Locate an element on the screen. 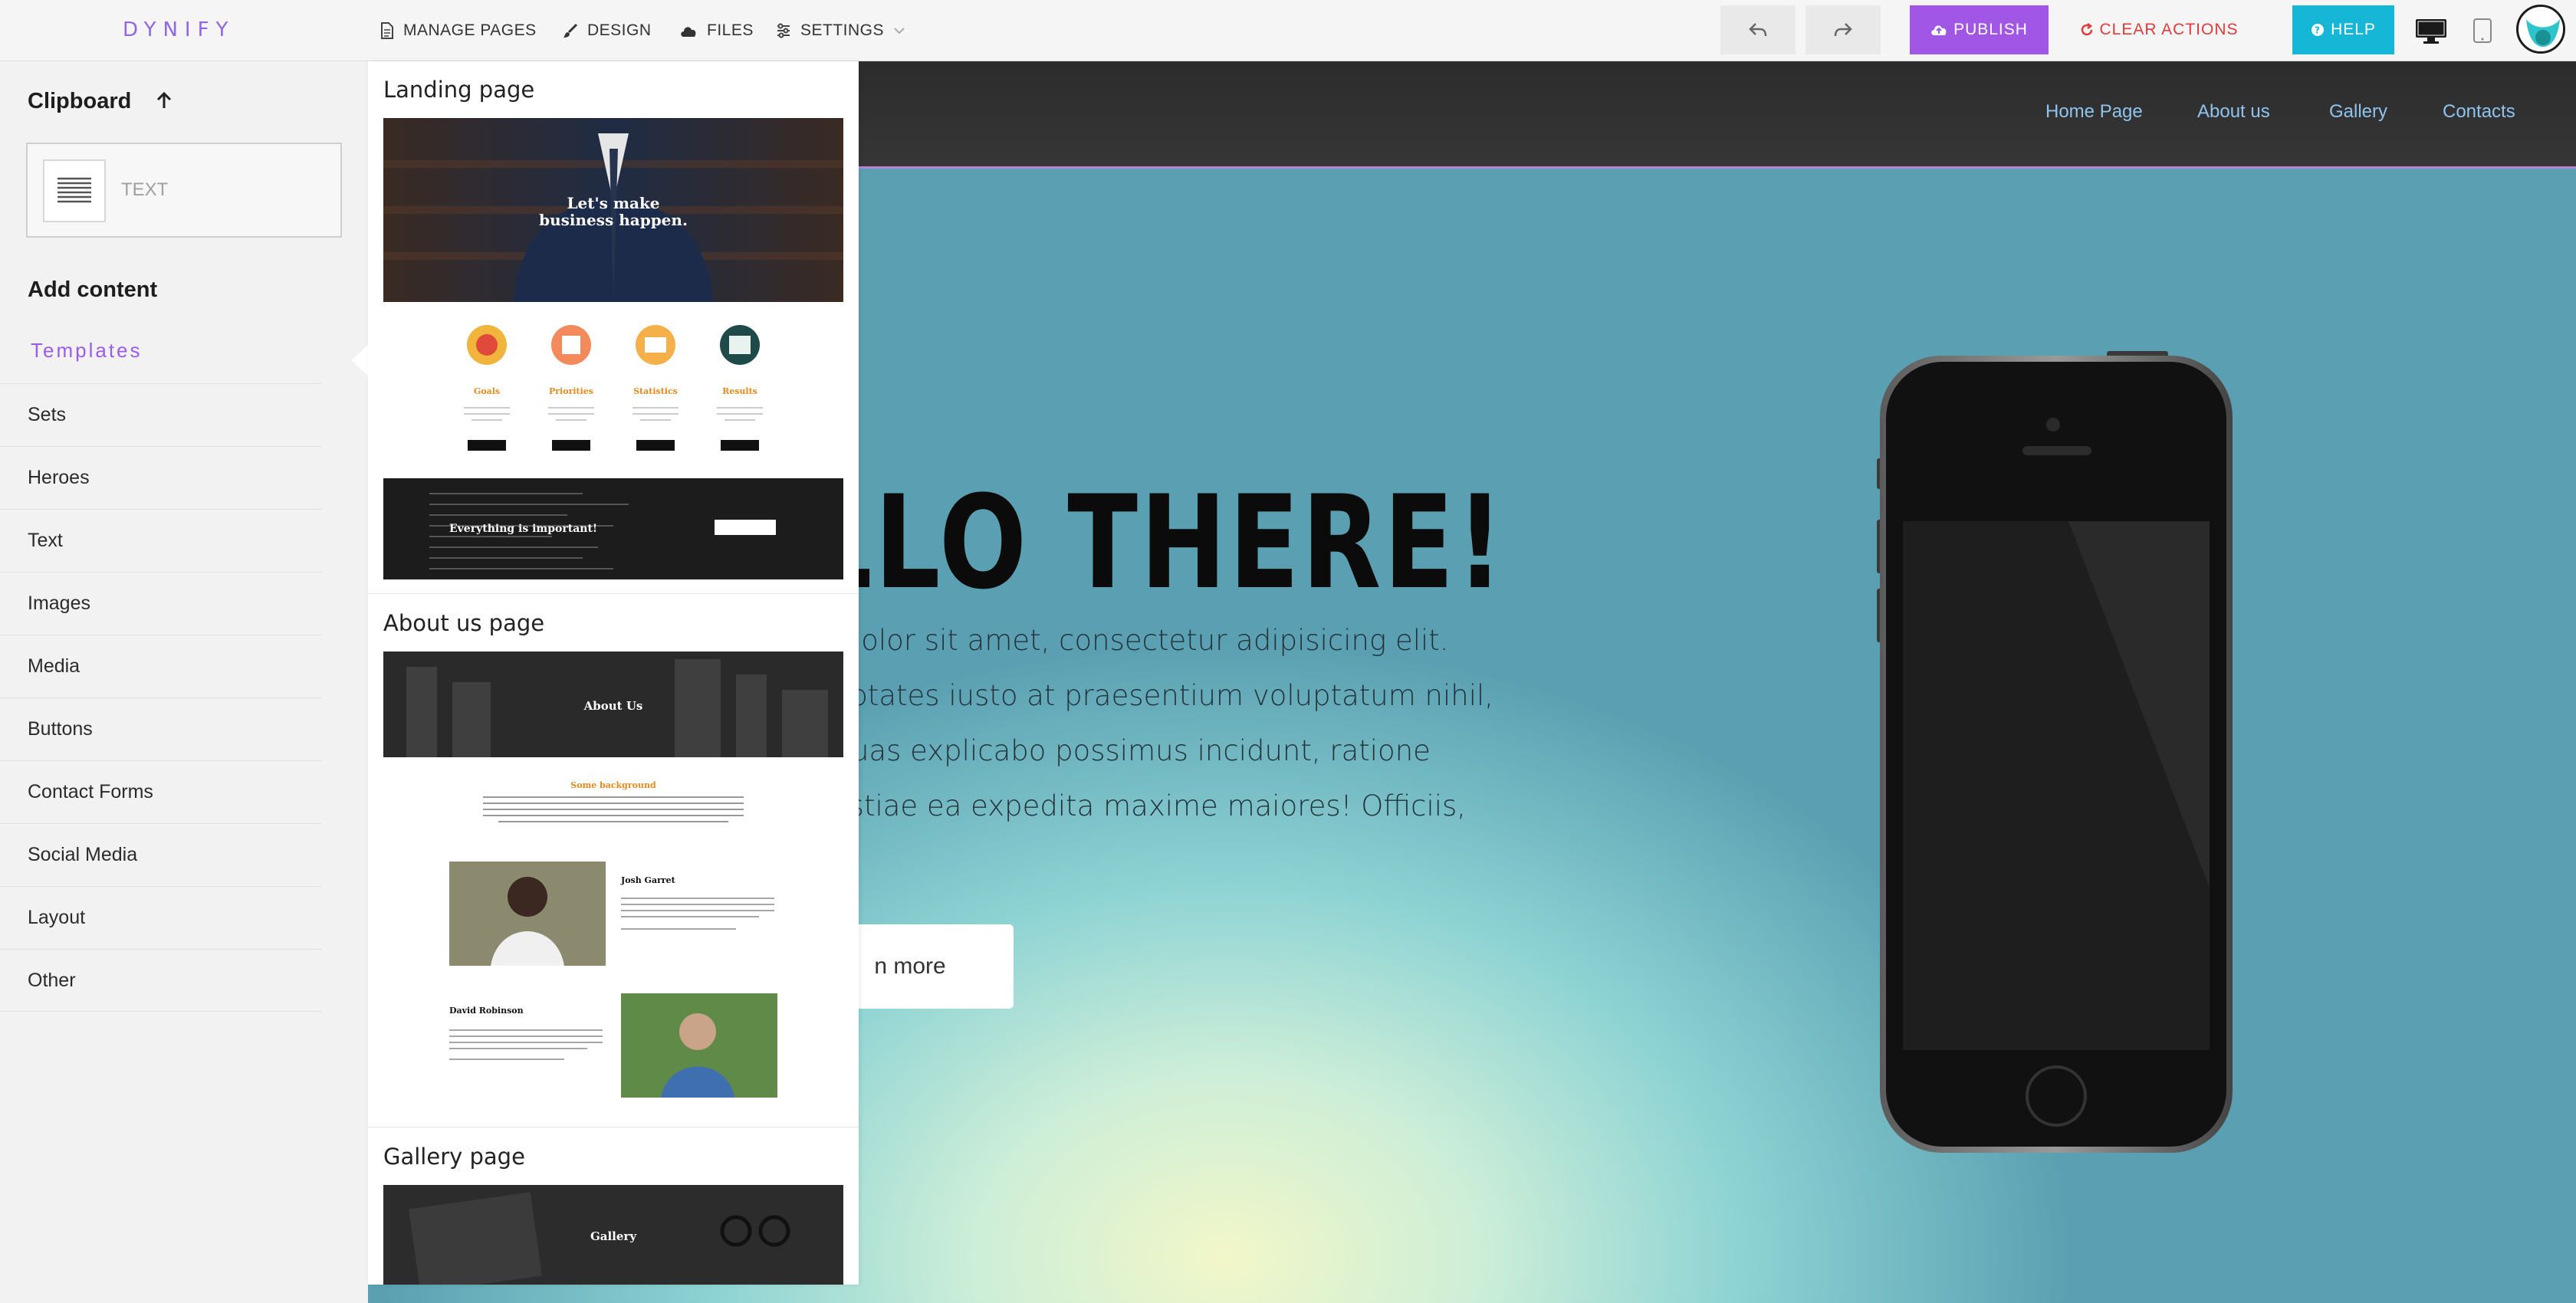  chevron-down-icon is located at coordinates (900, 31).